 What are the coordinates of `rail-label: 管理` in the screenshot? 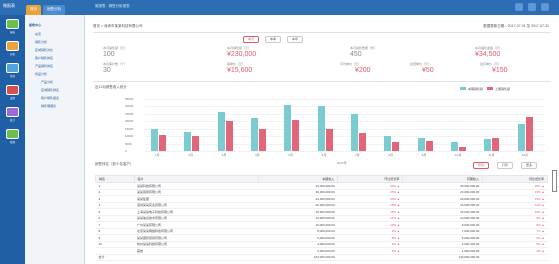 It's located at (12, 142).